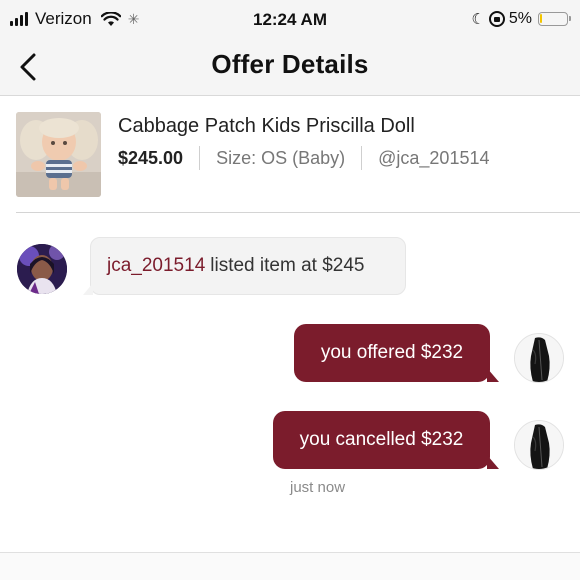 The height and width of the screenshot is (580, 580). What do you see at coordinates (290, 20) in the screenshot?
I see `status-bar: Verizon ✳ 12:24 AM ☾ 5%` at bounding box center [290, 20].